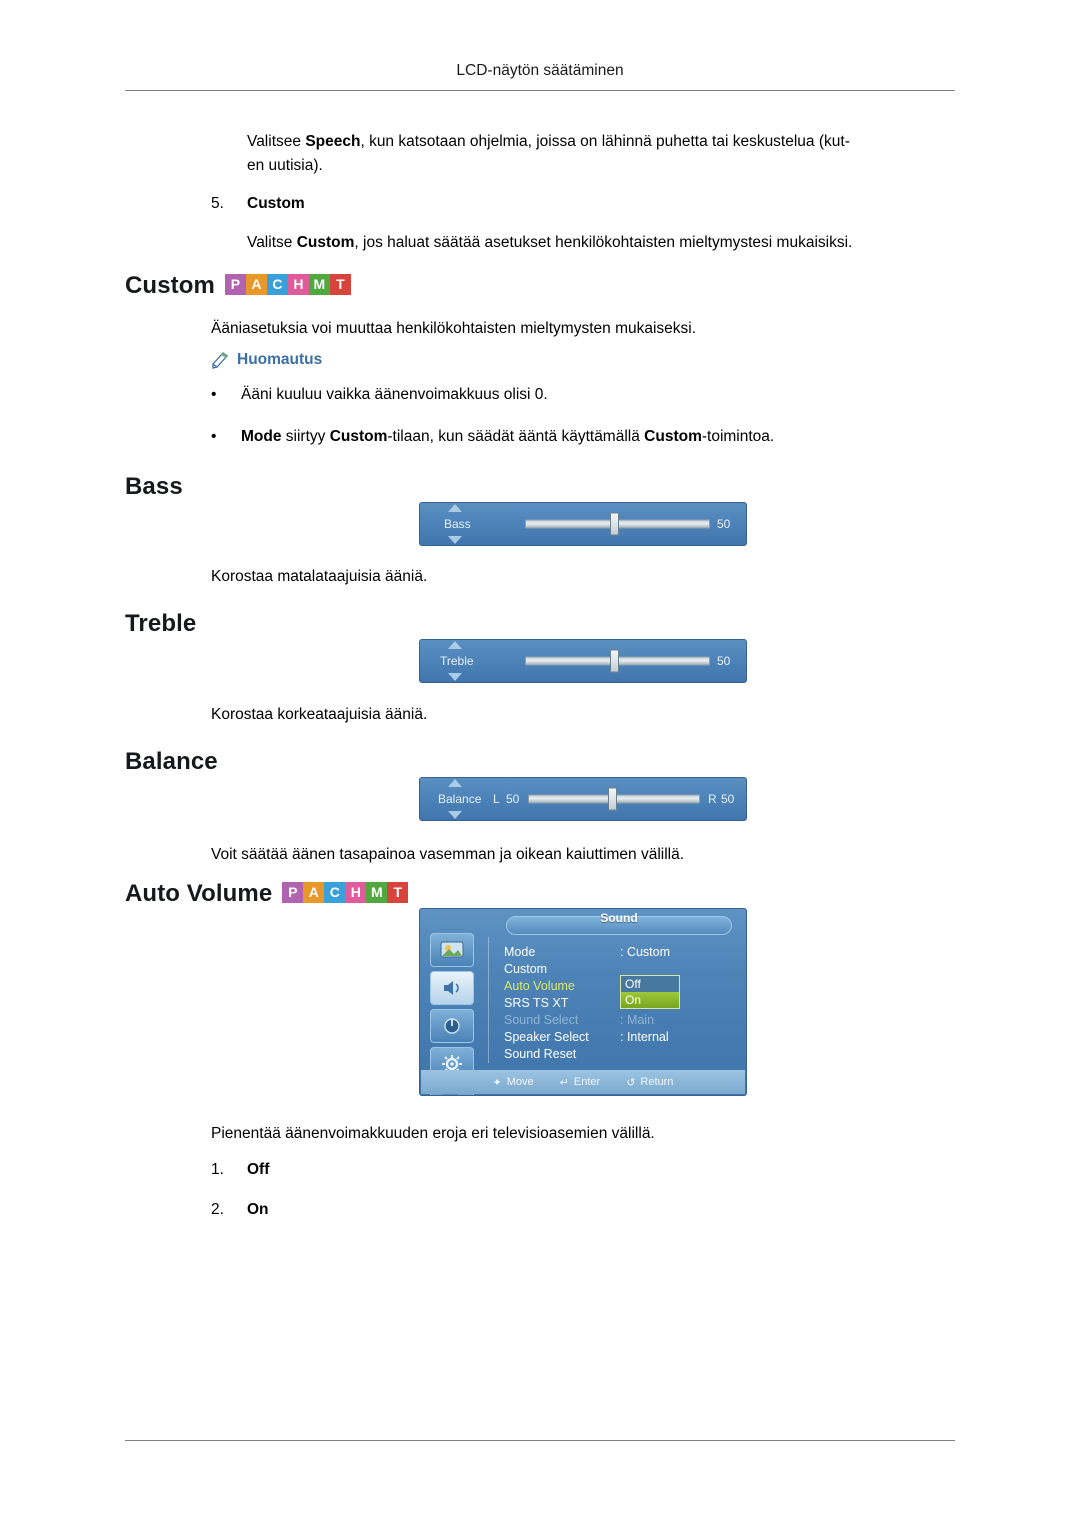 The image size is (1080, 1527). What do you see at coordinates (280, 359) in the screenshot?
I see `note-label: Huomautus` at bounding box center [280, 359].